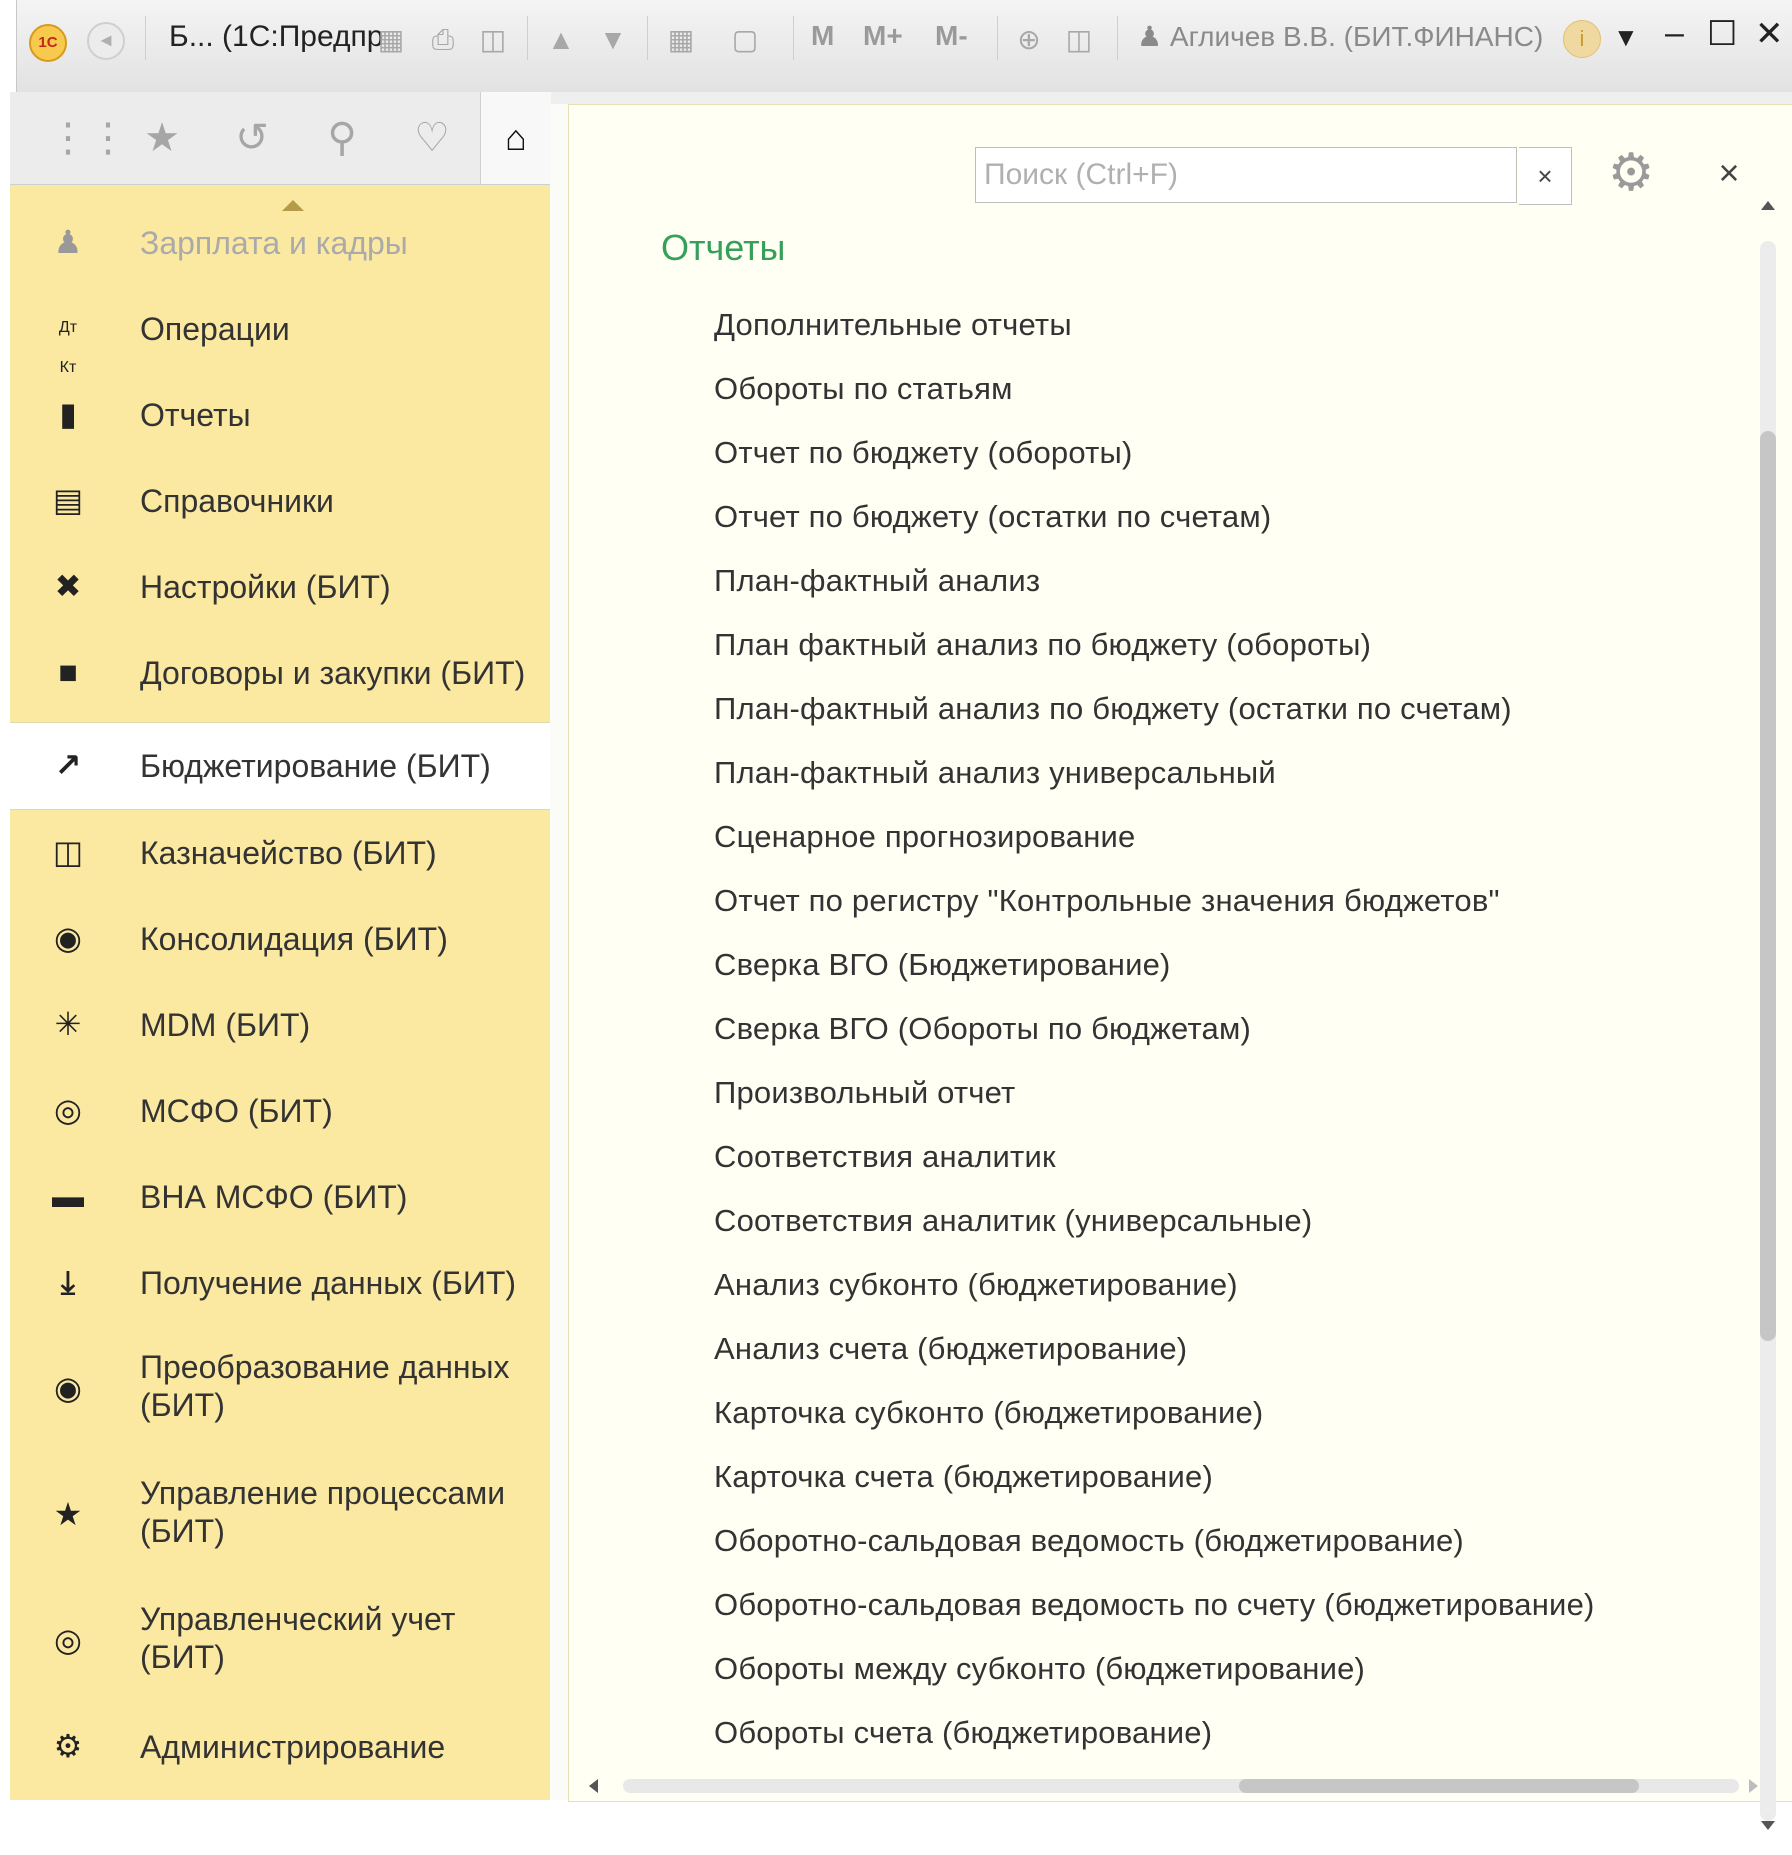  What do you see at coordinates (280, 587) in the screenshot?
I see `sidebar-item-settings: ✖ Настройки (БИТ)` at bounding box center [280, 587].